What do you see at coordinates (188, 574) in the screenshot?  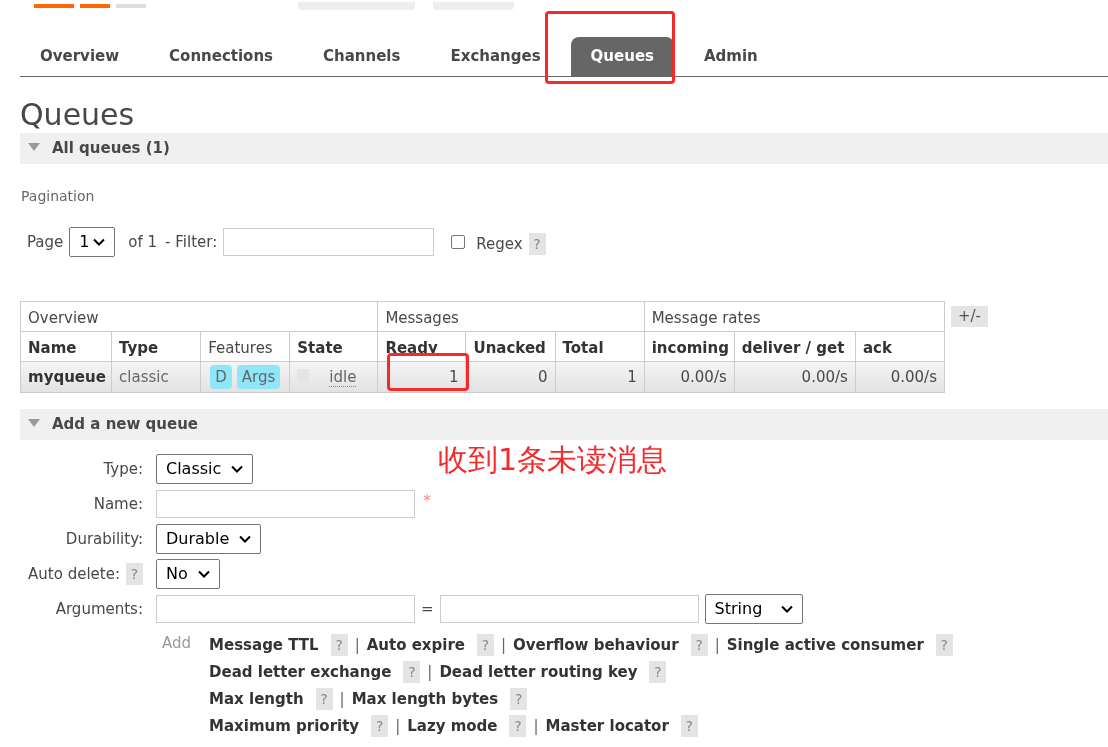 I see `select-field: No` at bounding box center [188, 574].